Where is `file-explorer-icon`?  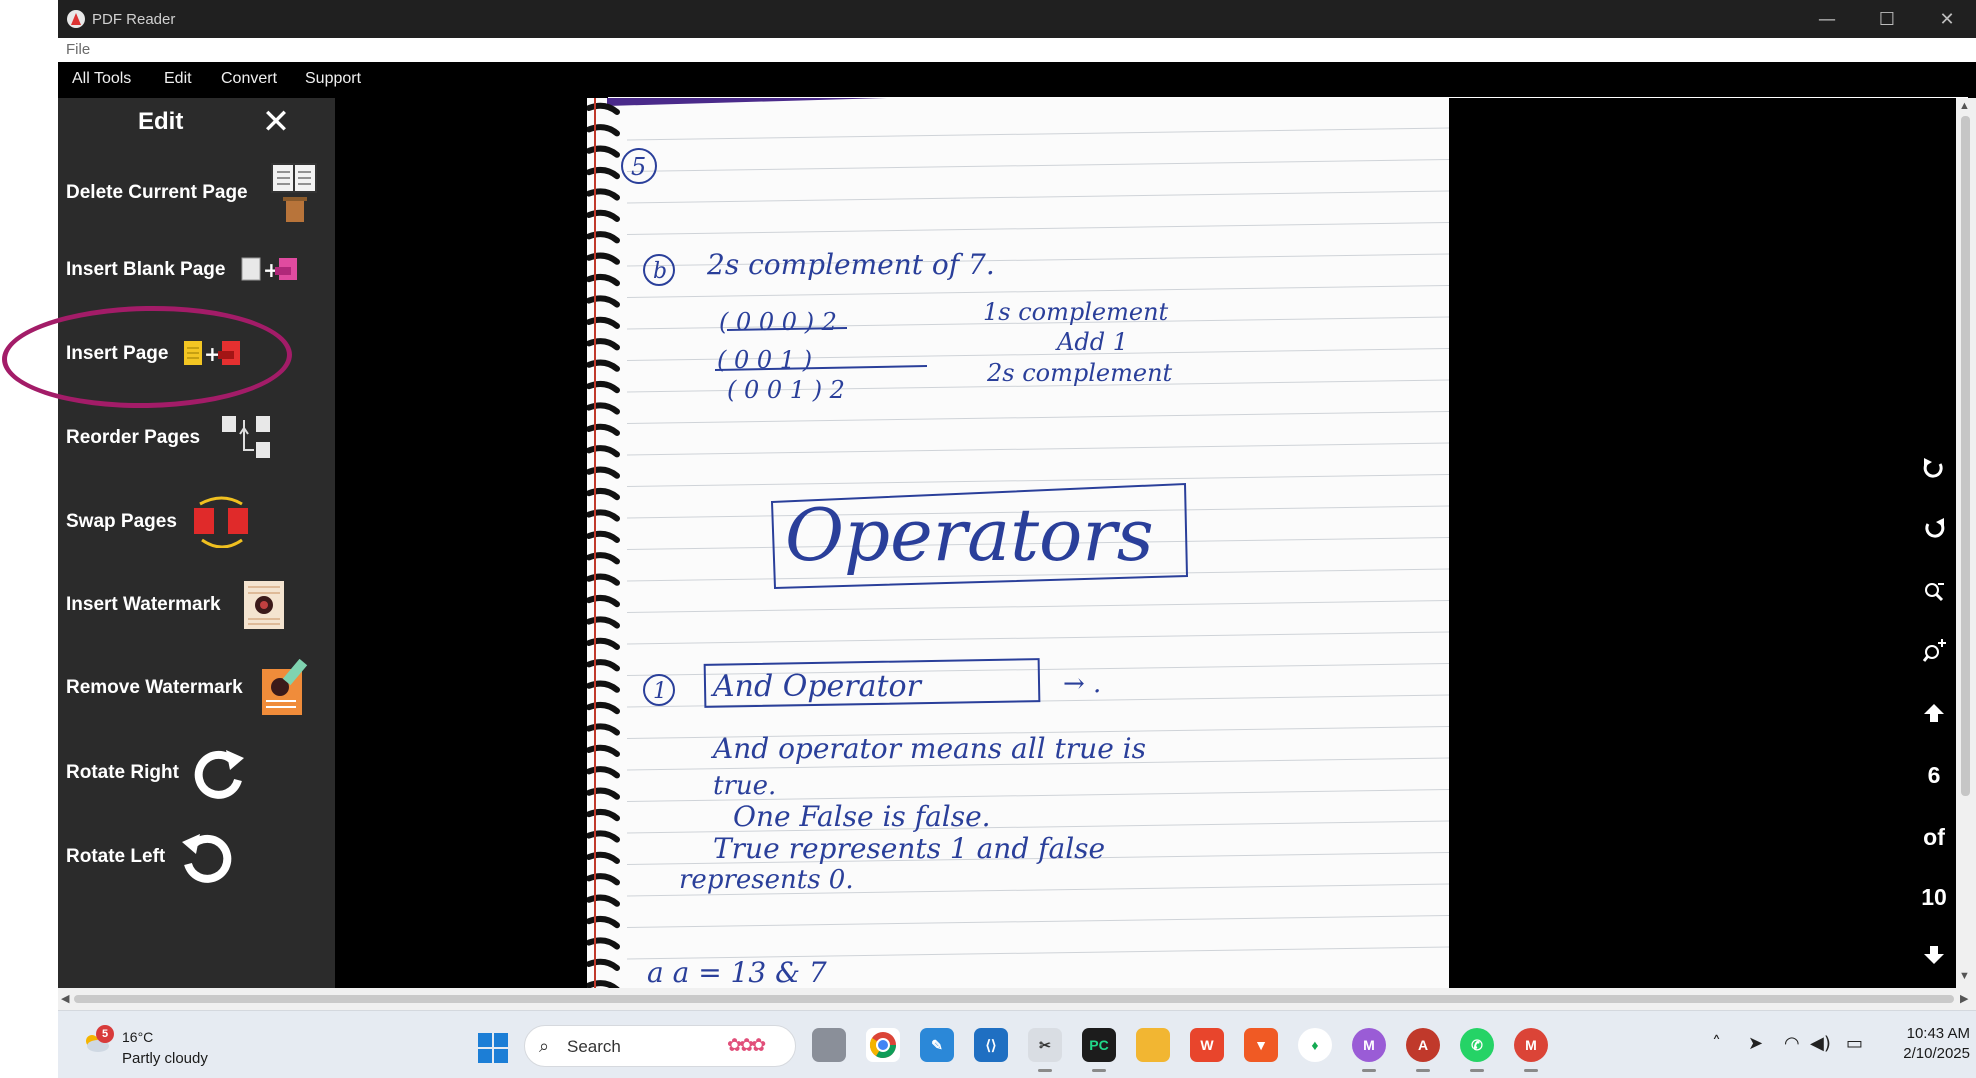 file-explorer-icon is located at coordinates (1153, 1045).